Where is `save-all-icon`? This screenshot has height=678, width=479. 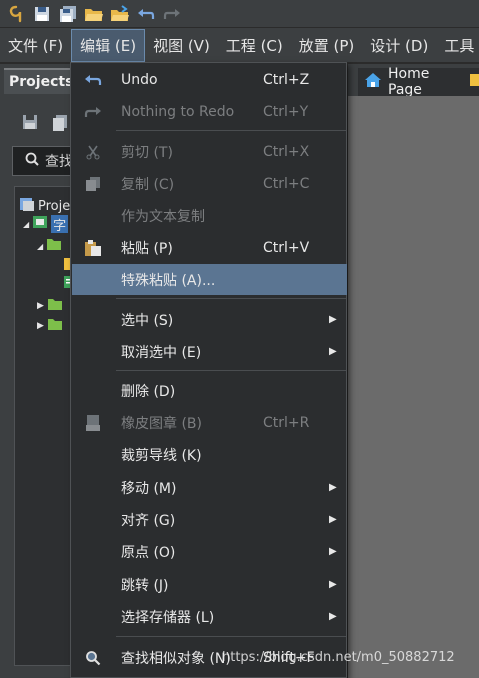
save-all-icon is located at coordinates (68, 14).